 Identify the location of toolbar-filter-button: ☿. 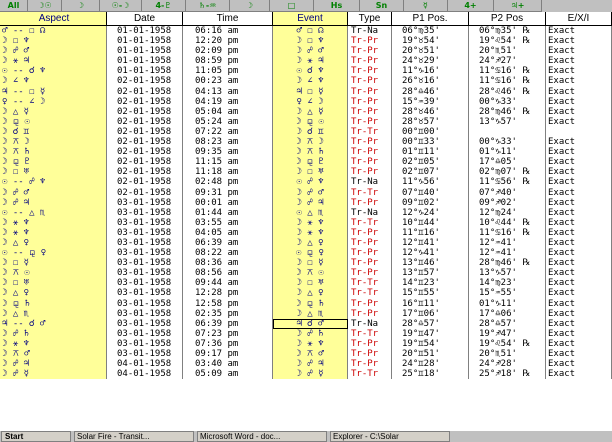
(426, 6).